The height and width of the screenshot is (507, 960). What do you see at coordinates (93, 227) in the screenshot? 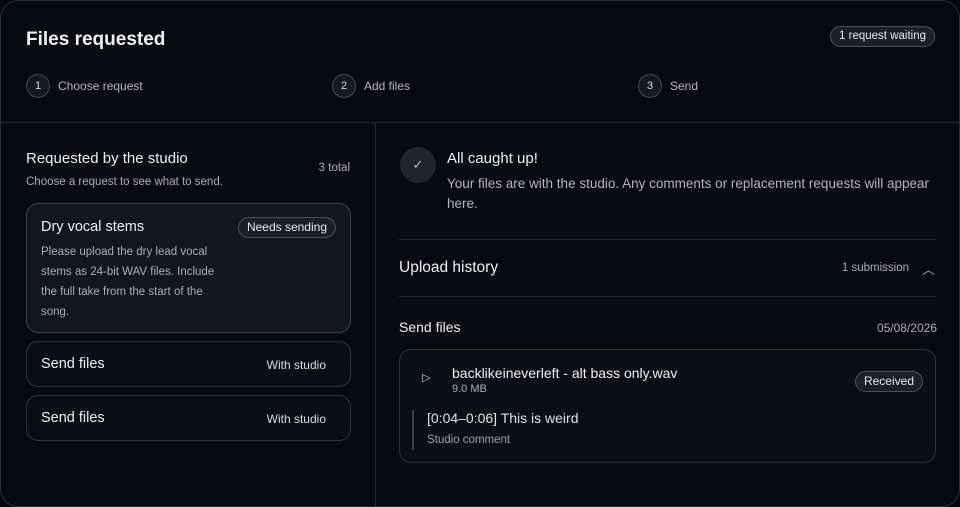
I see `request-title: Dry vocal stems` at bounding box center [93, 227].